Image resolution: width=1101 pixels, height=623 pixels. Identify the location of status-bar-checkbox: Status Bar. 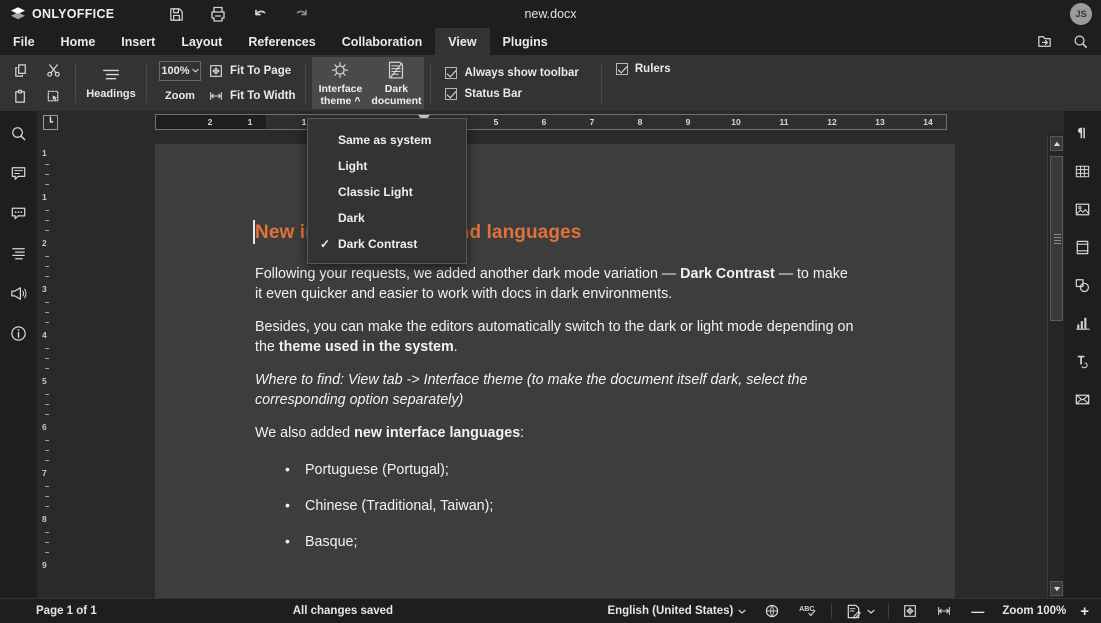
(511, 93).